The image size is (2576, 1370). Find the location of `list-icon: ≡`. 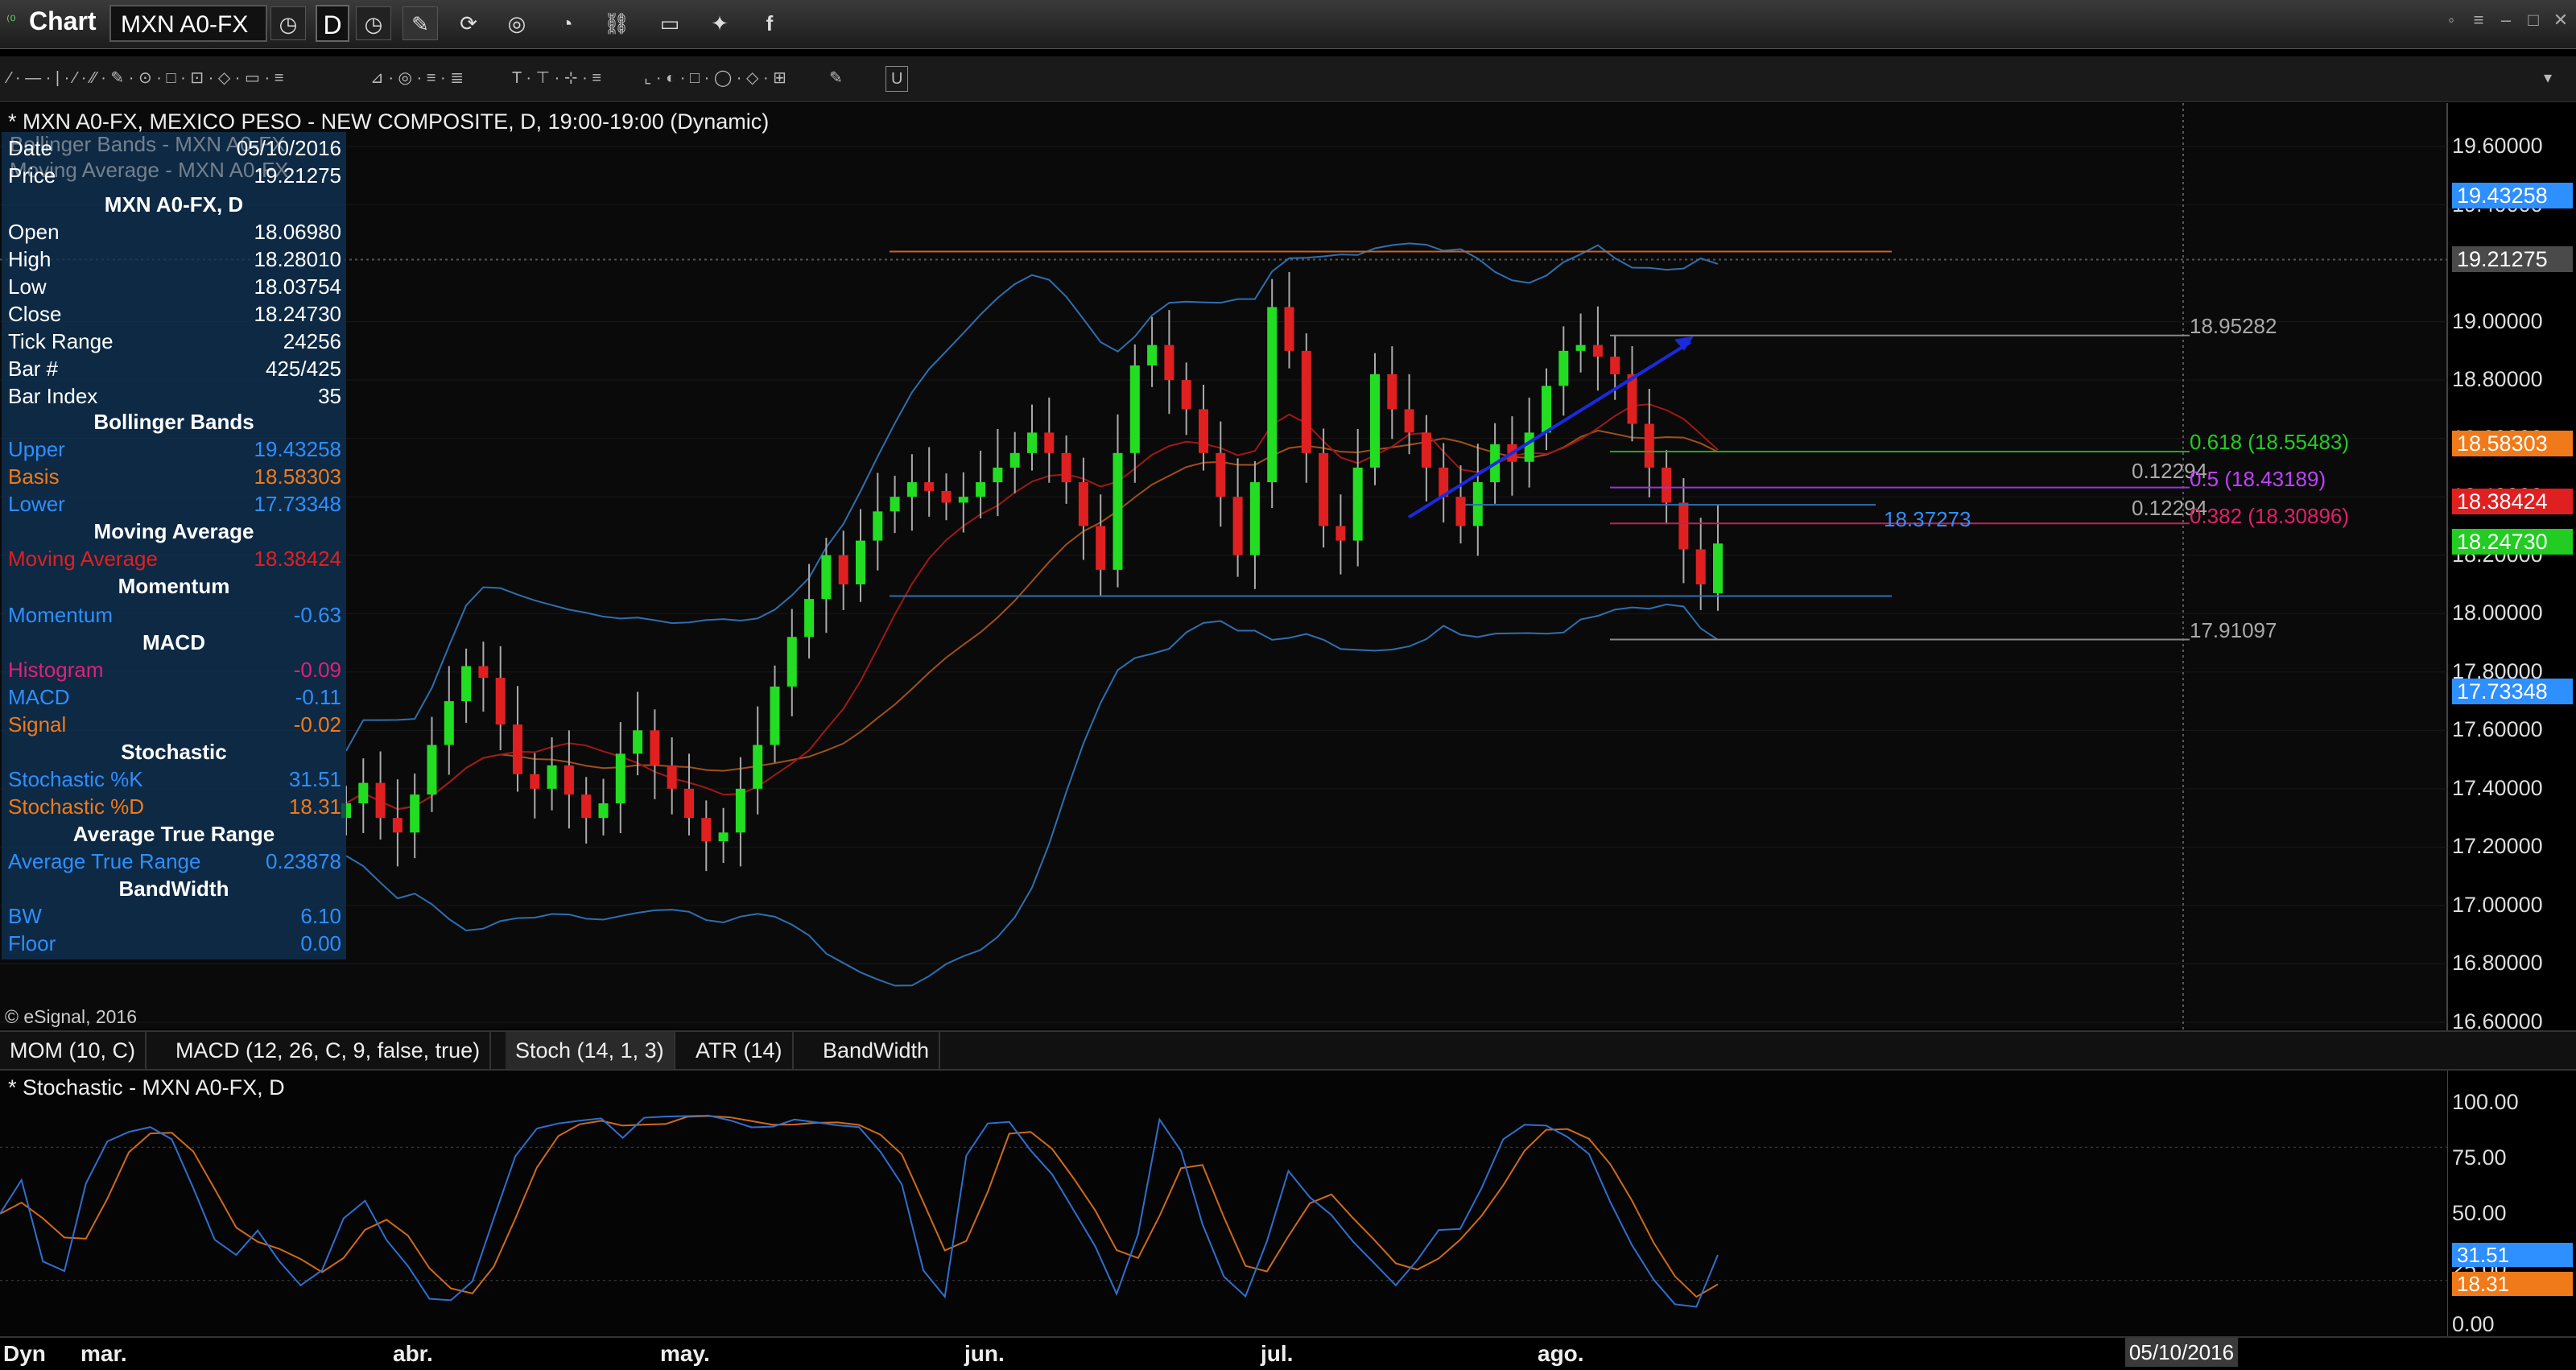

list-icon: ≡ is located at coordinates (2479, 20).